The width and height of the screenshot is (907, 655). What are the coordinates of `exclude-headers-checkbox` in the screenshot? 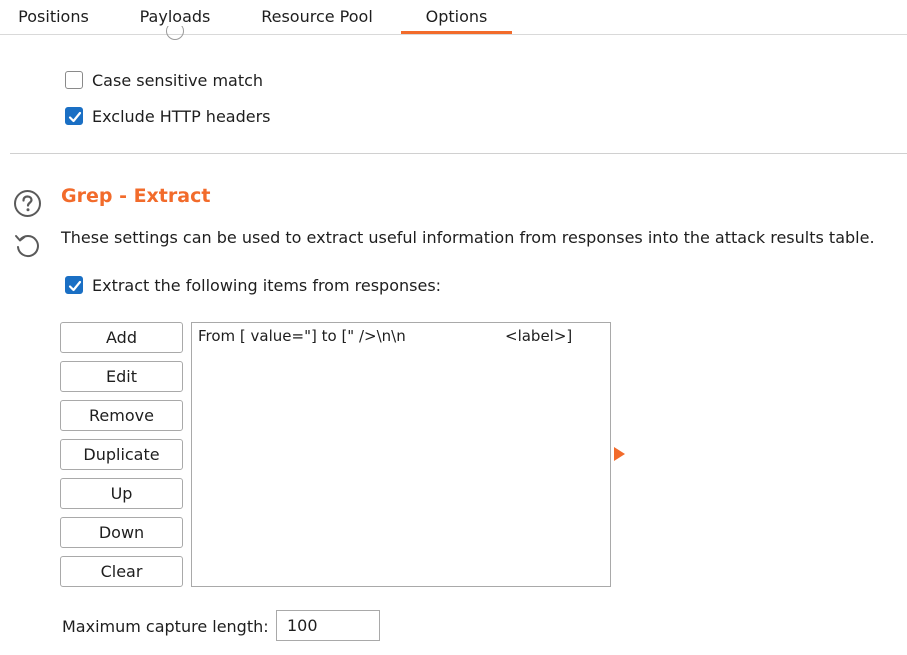 It's located at (74, 116).